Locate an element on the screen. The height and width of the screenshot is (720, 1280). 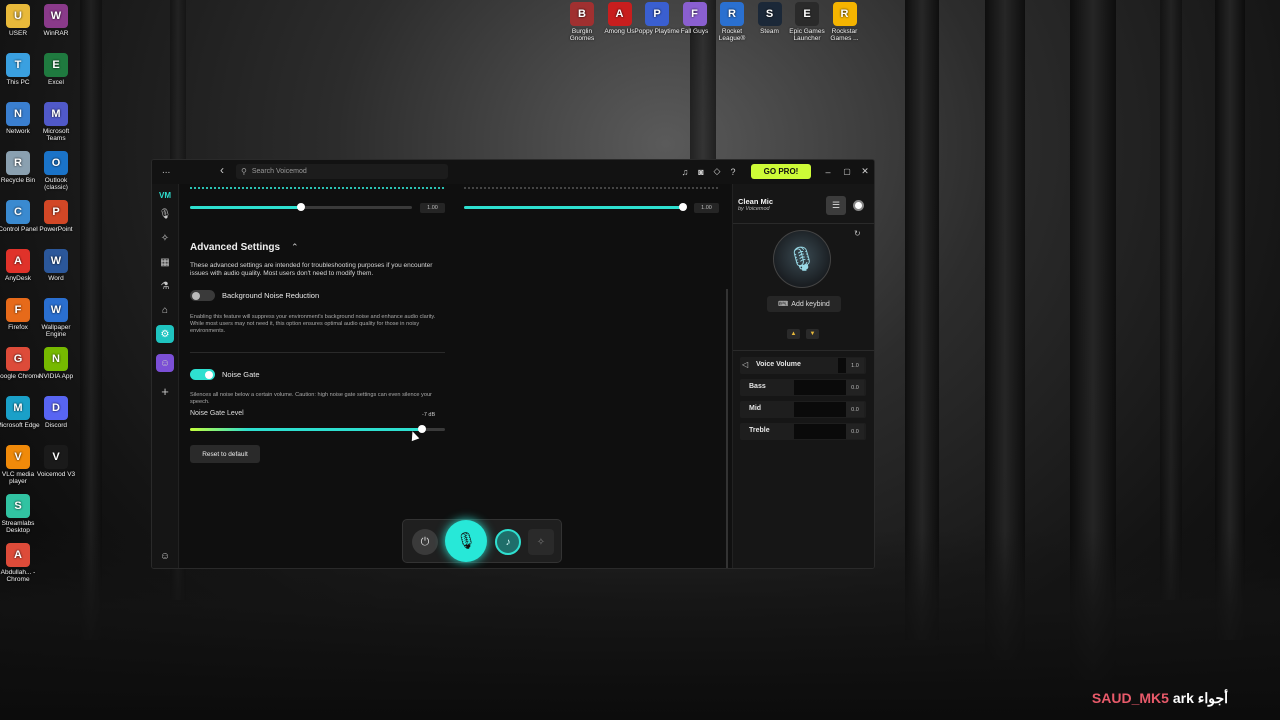
desktop-icon: O Outlook (classic) is located at coordinates (56, 171).